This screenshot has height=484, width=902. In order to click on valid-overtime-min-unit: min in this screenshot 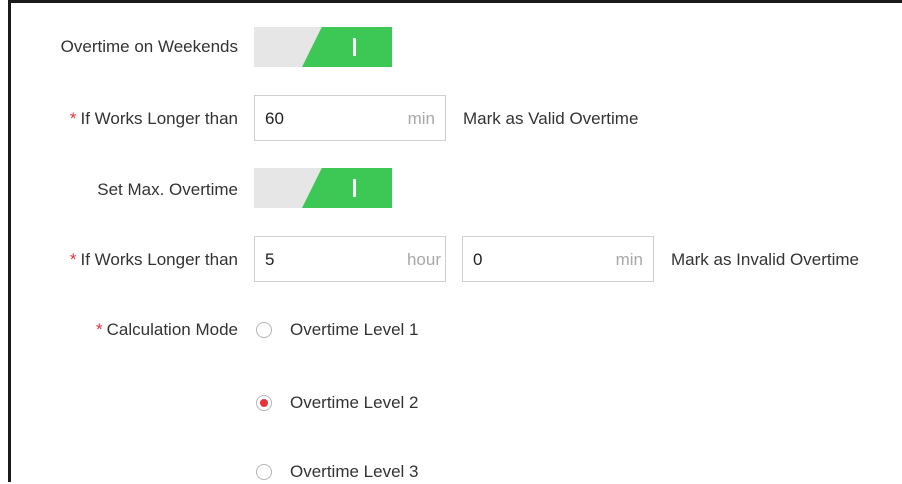, I will do `click(421, 118)`.